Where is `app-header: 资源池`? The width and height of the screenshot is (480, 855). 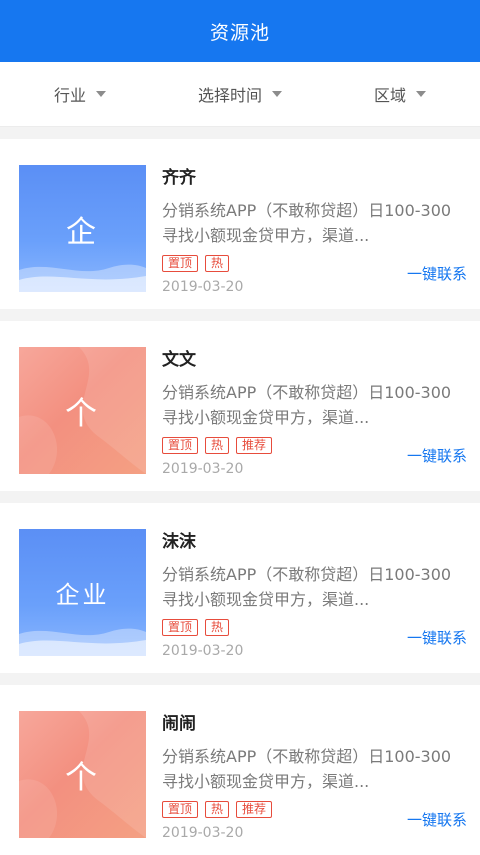
app-header: 资源池 is located at coordinates (240, 31).